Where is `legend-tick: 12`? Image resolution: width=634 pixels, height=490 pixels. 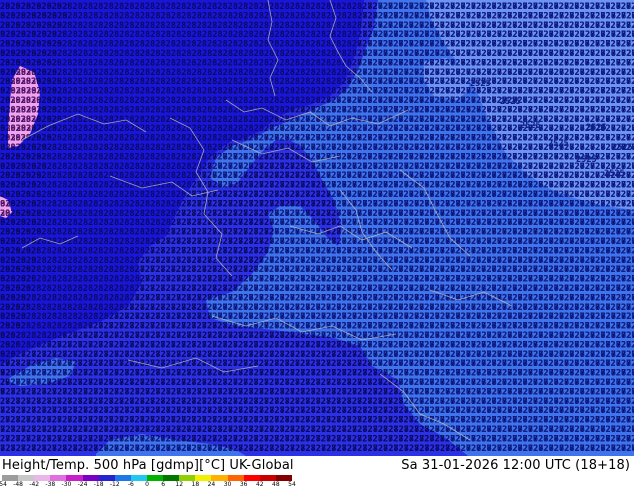 legend-tick: 12 is located at coordinates (179, 484).